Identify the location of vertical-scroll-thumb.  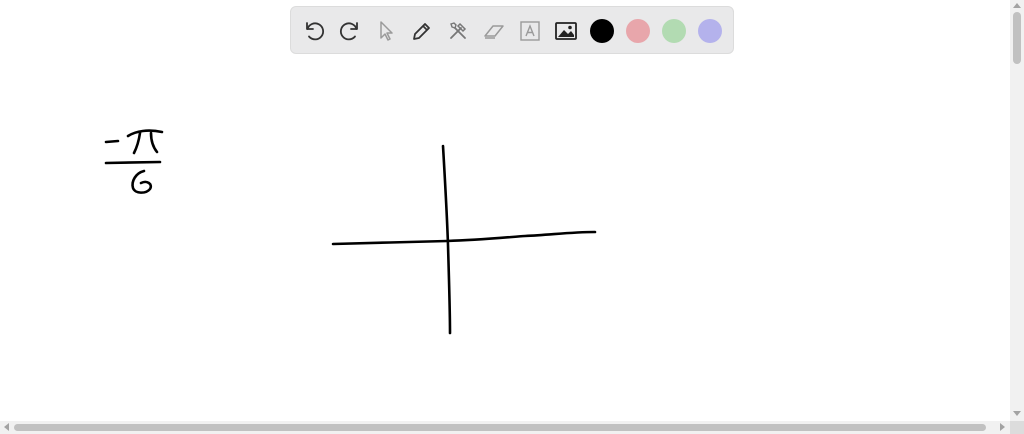
(1017, 38).